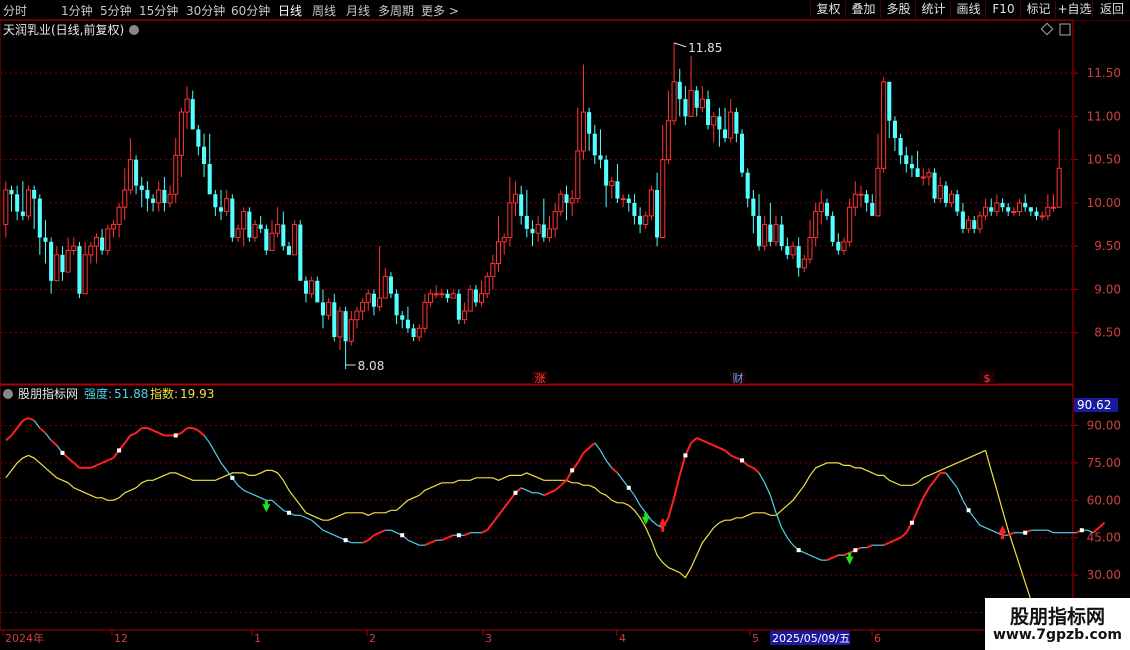 The image size is (1130, 650). Describe the element at coordinates (1104, 500) in the screenshot. I see `indicator-tick-label: 60.00` at that location.